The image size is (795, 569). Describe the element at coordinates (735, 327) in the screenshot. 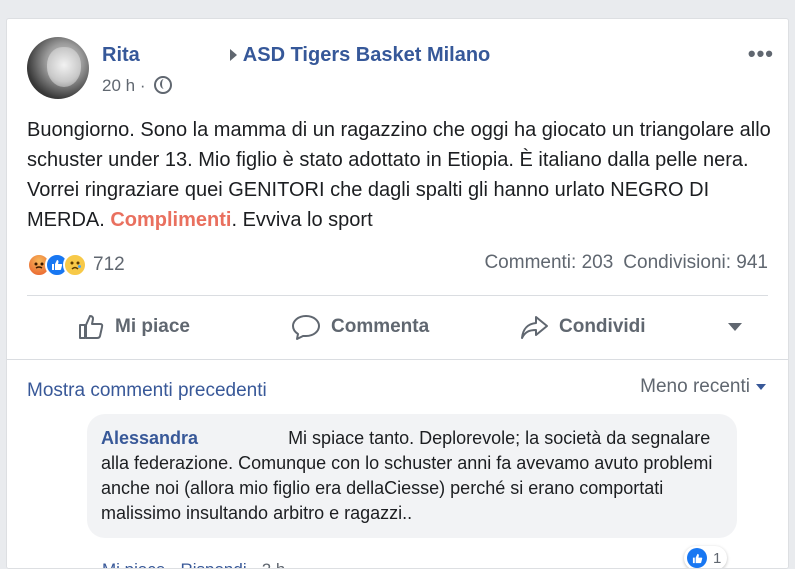

I see `chevron-down-icon` at that location.